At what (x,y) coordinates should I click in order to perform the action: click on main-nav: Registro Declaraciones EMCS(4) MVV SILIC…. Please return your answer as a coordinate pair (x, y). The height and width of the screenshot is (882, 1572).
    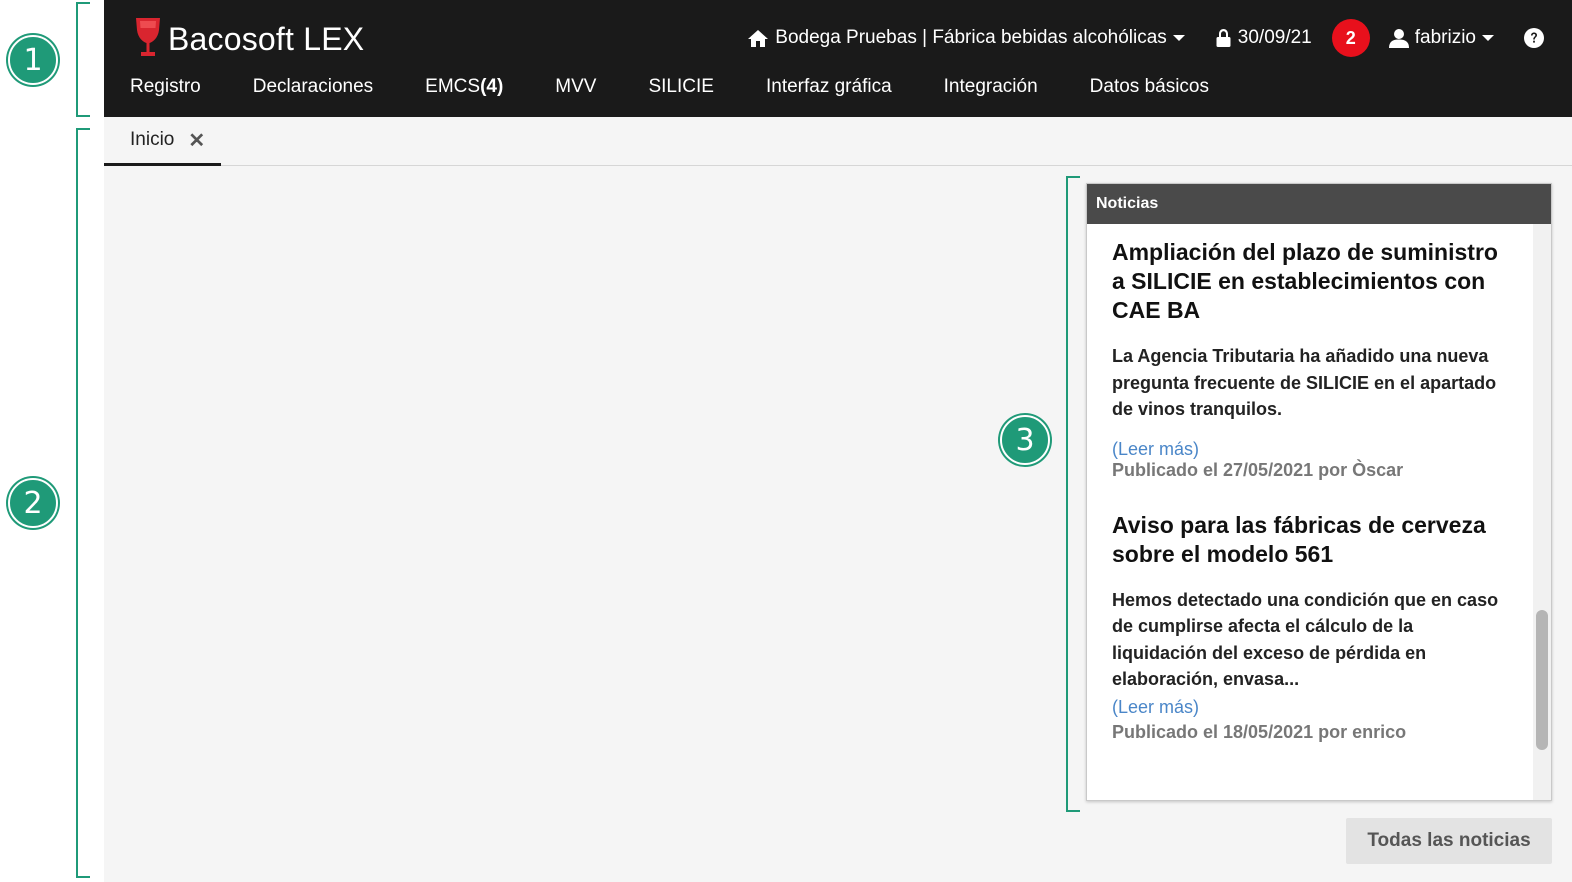
    Looking at the image, I should click on (695, 87).